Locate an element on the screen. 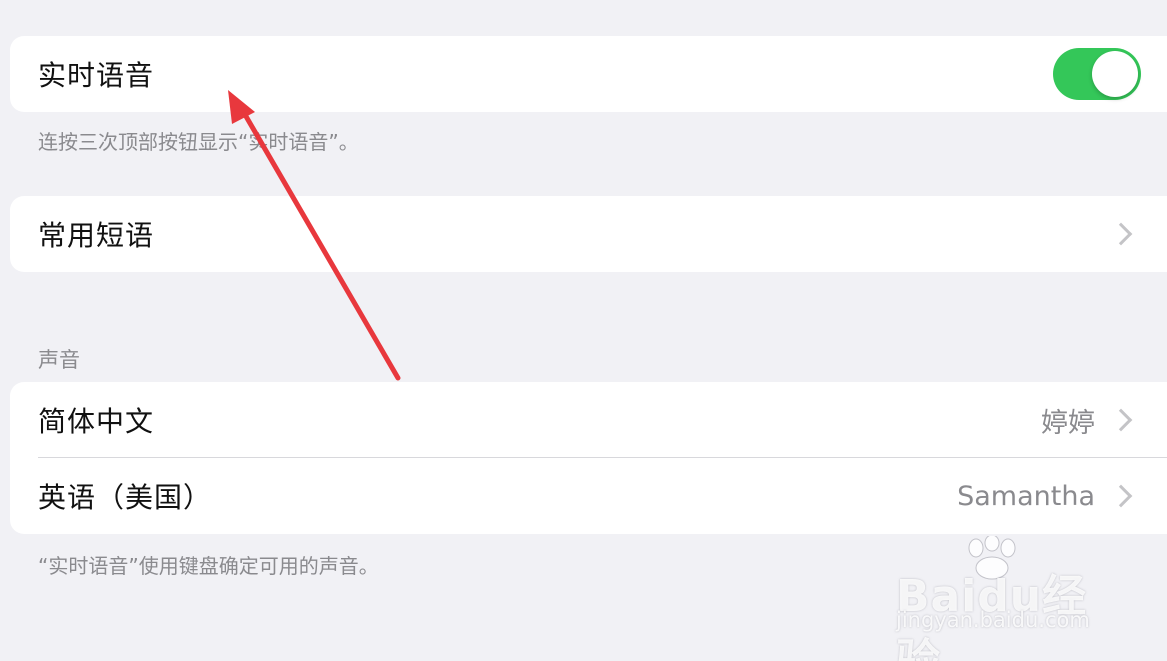  live-speech-toggle is located at coordinates (1097, 74).